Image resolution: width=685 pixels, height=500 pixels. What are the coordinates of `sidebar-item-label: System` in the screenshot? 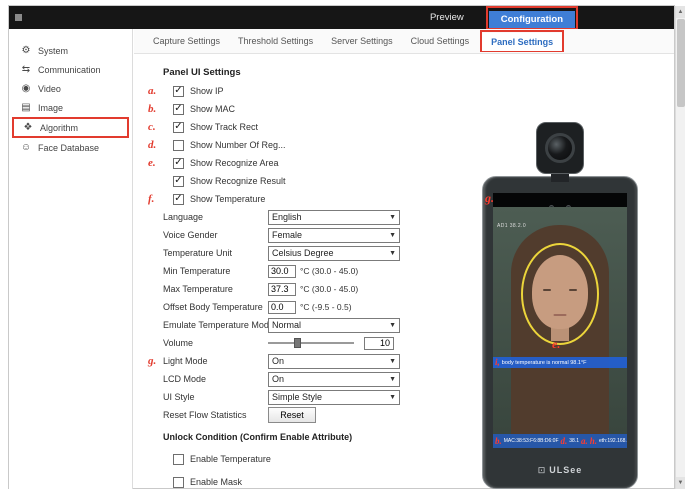 It's located at (53, 50).